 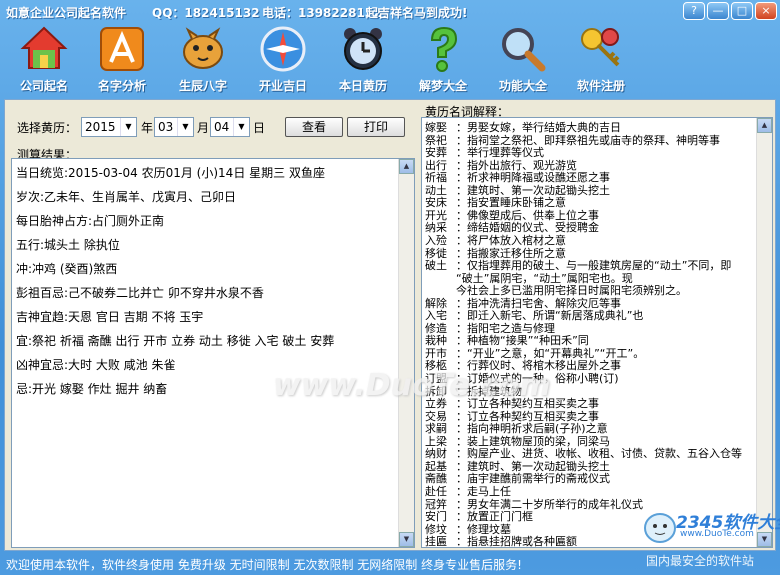 I want to click on result-line: 冲:冲鸡 (癸酉)煞西, so click(x=67, y=269).